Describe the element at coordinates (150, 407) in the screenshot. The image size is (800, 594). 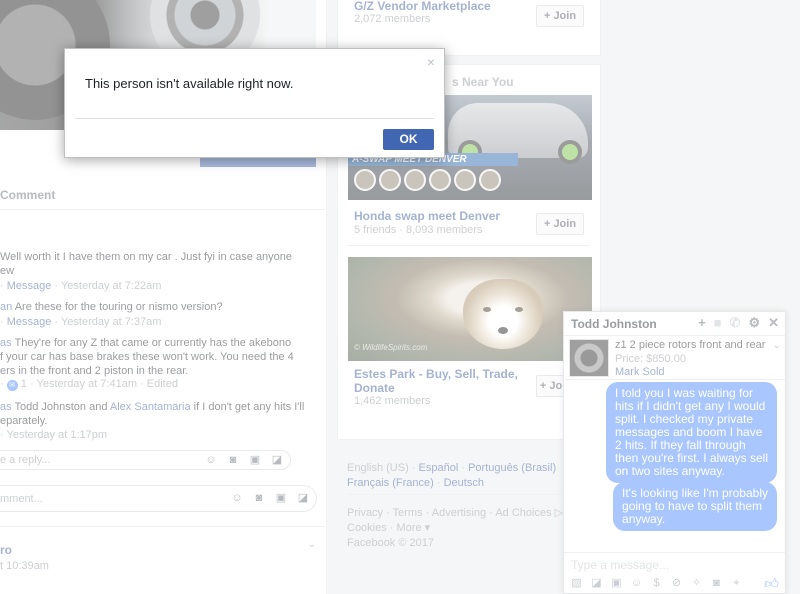
I see `mention-link: Alex Santamaria` at that location.